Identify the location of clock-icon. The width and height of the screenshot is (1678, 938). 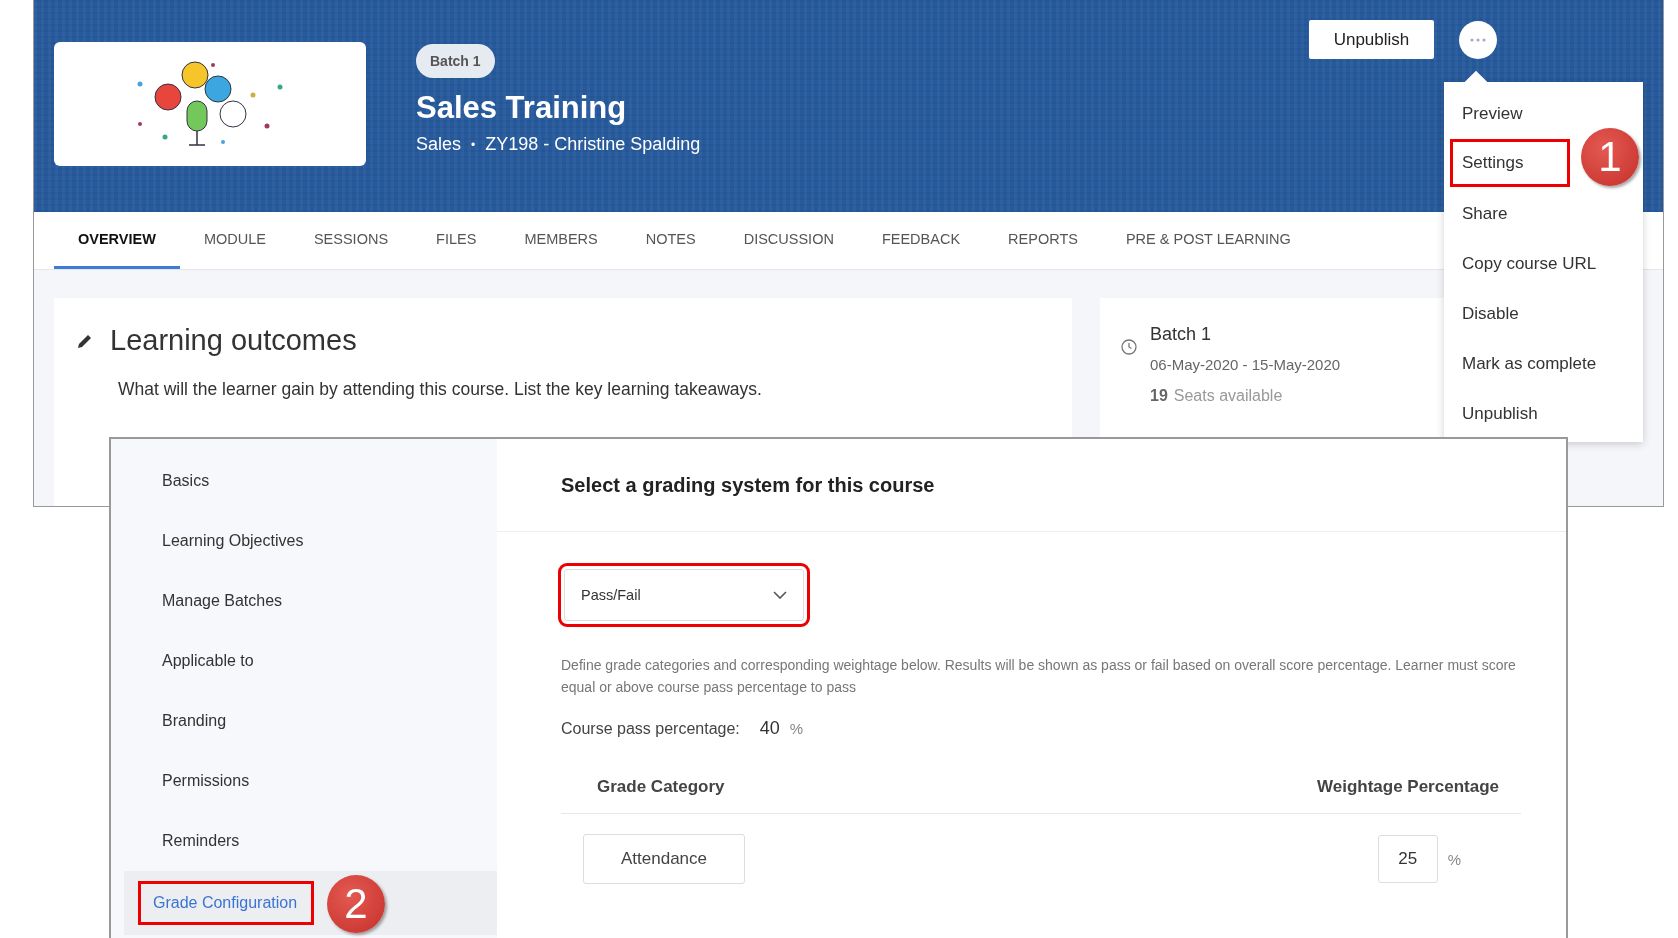
(1129, 347).